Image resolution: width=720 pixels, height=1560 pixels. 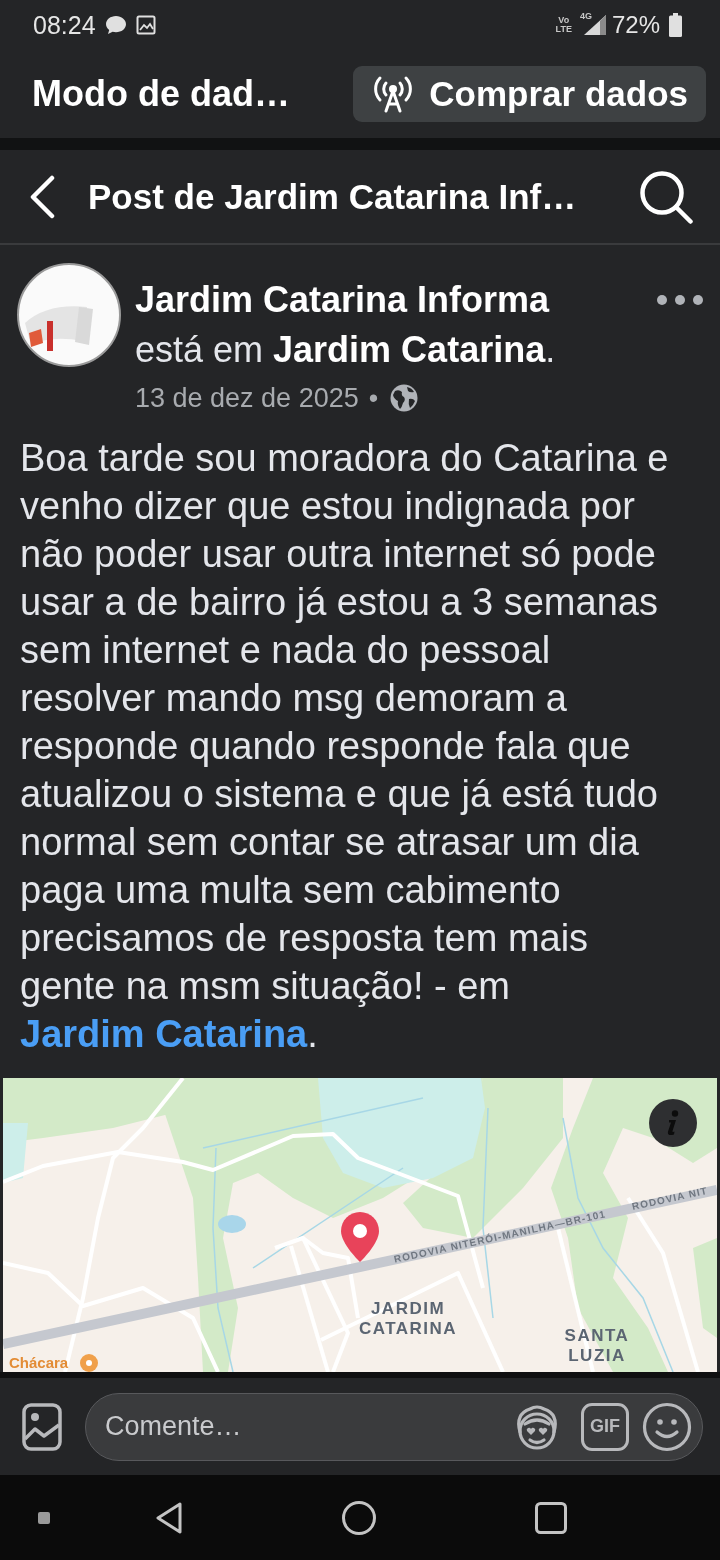 I want to click on emoji-icon, so click(x=667, y=1426).